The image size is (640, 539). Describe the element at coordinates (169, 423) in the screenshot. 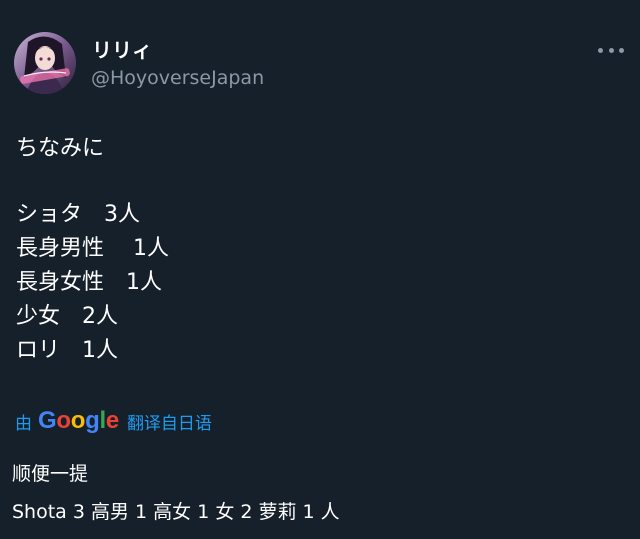

I see `translate-suffix: 翻译自日语` at that location.